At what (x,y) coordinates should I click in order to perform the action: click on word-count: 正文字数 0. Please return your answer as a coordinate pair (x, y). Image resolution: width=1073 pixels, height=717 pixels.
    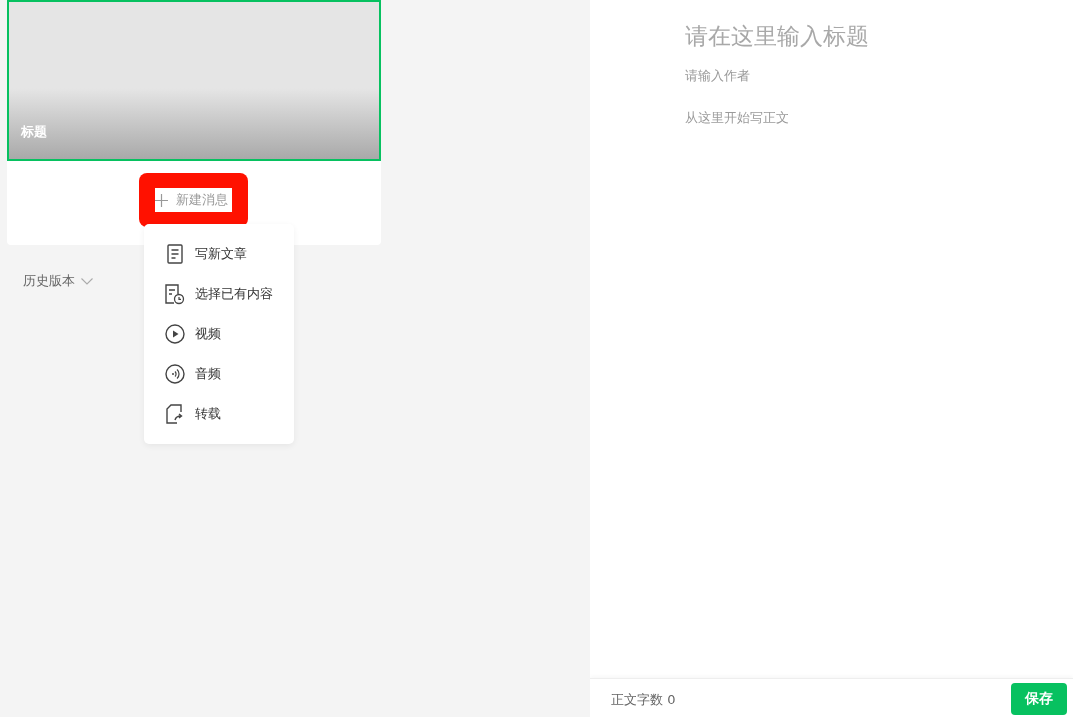
    Looking at the image, I should click on (643, 700).